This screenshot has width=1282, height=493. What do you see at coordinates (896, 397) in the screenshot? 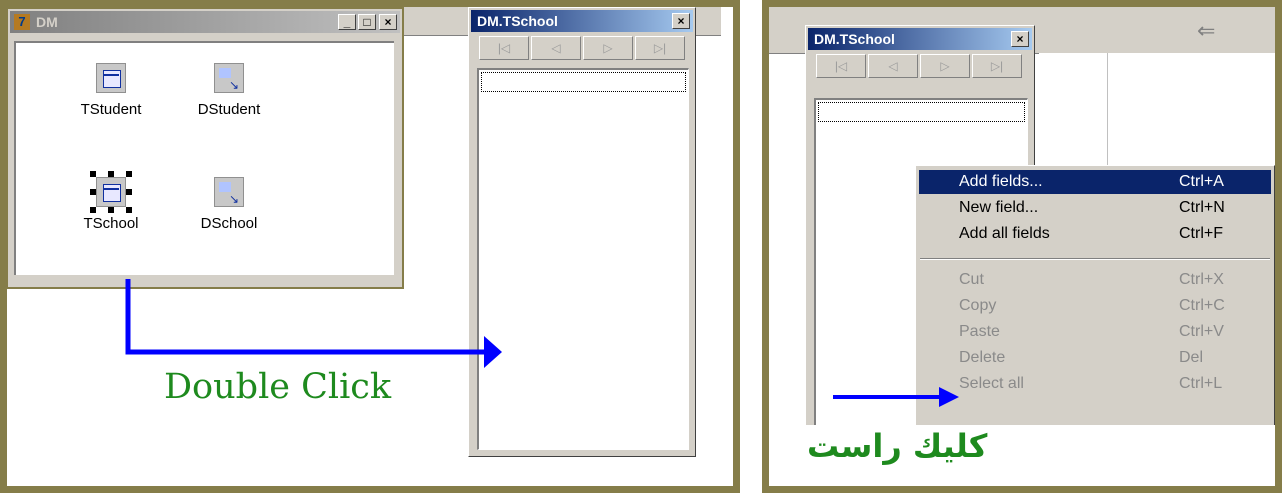
I see `arrow-right-click` at bounding box center [896, 397].